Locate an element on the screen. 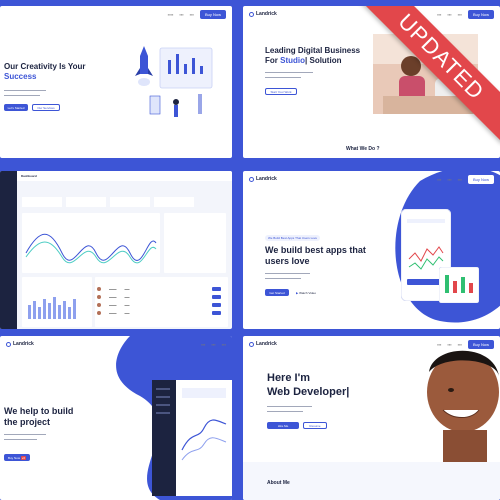 This screenshot has width=500, height=500. tagline-pill: We Build Best Apps That Users Love is located at coordinates (293, 238).